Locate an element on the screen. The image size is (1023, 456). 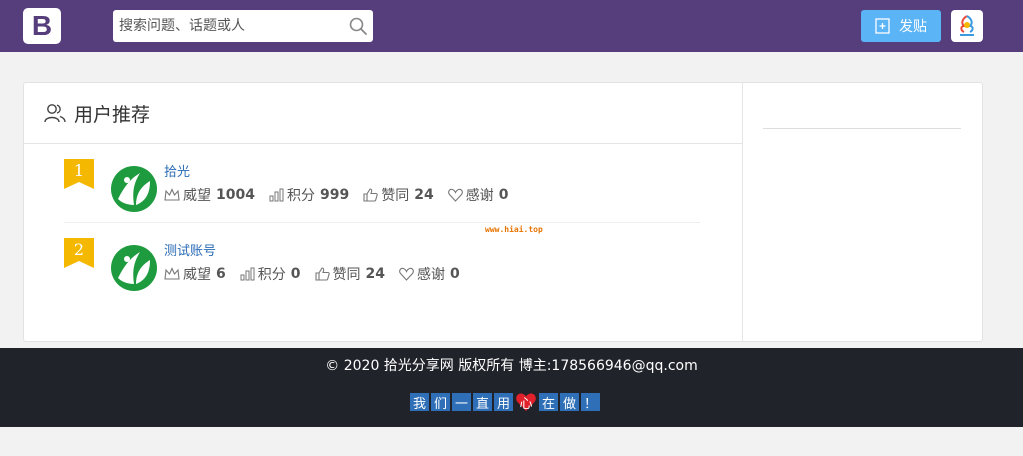
slogan-char: 用 is located at coordinates (503, 402).